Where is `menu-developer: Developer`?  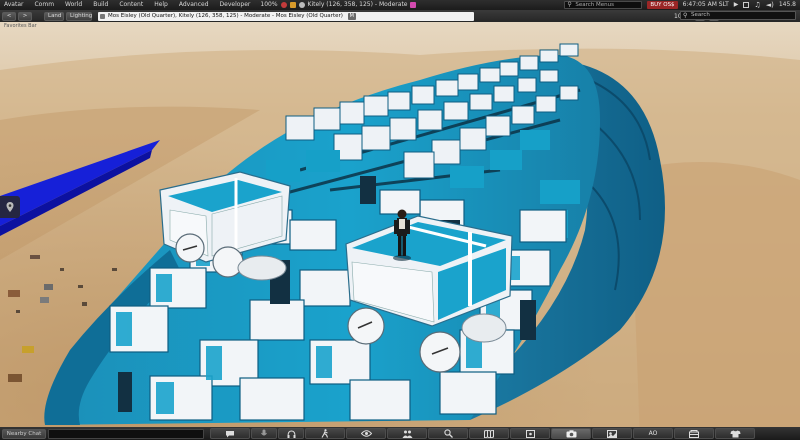 menu-developer: Developer is located at coordinates (236, 5).